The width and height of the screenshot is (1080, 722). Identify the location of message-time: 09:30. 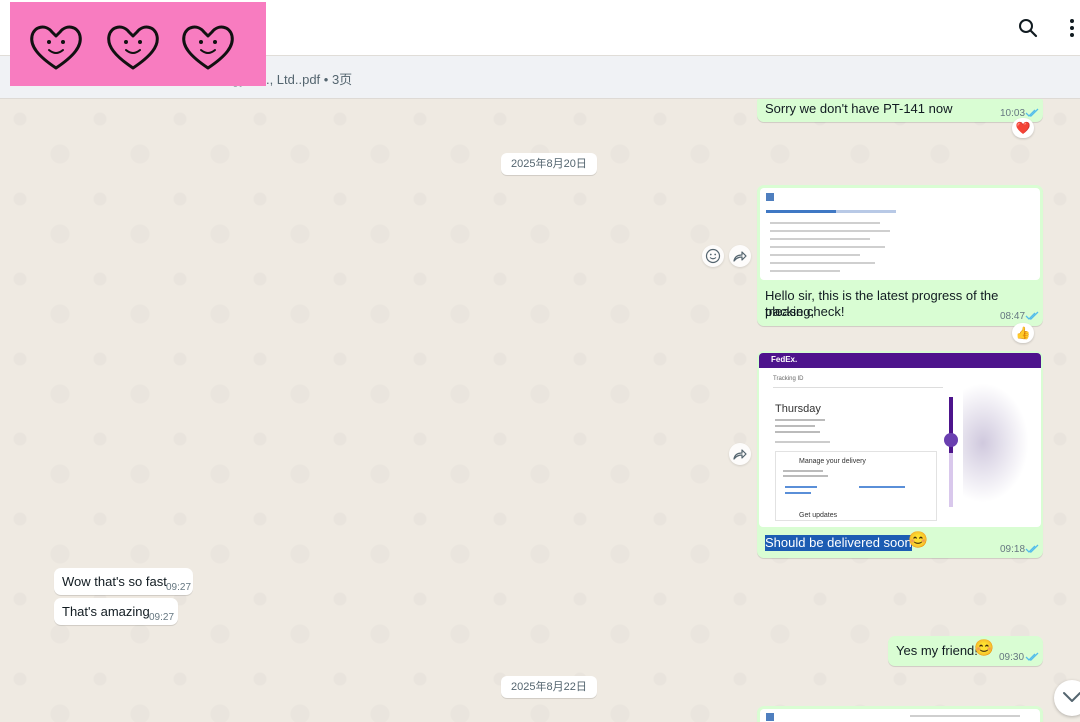
(1012, 657).